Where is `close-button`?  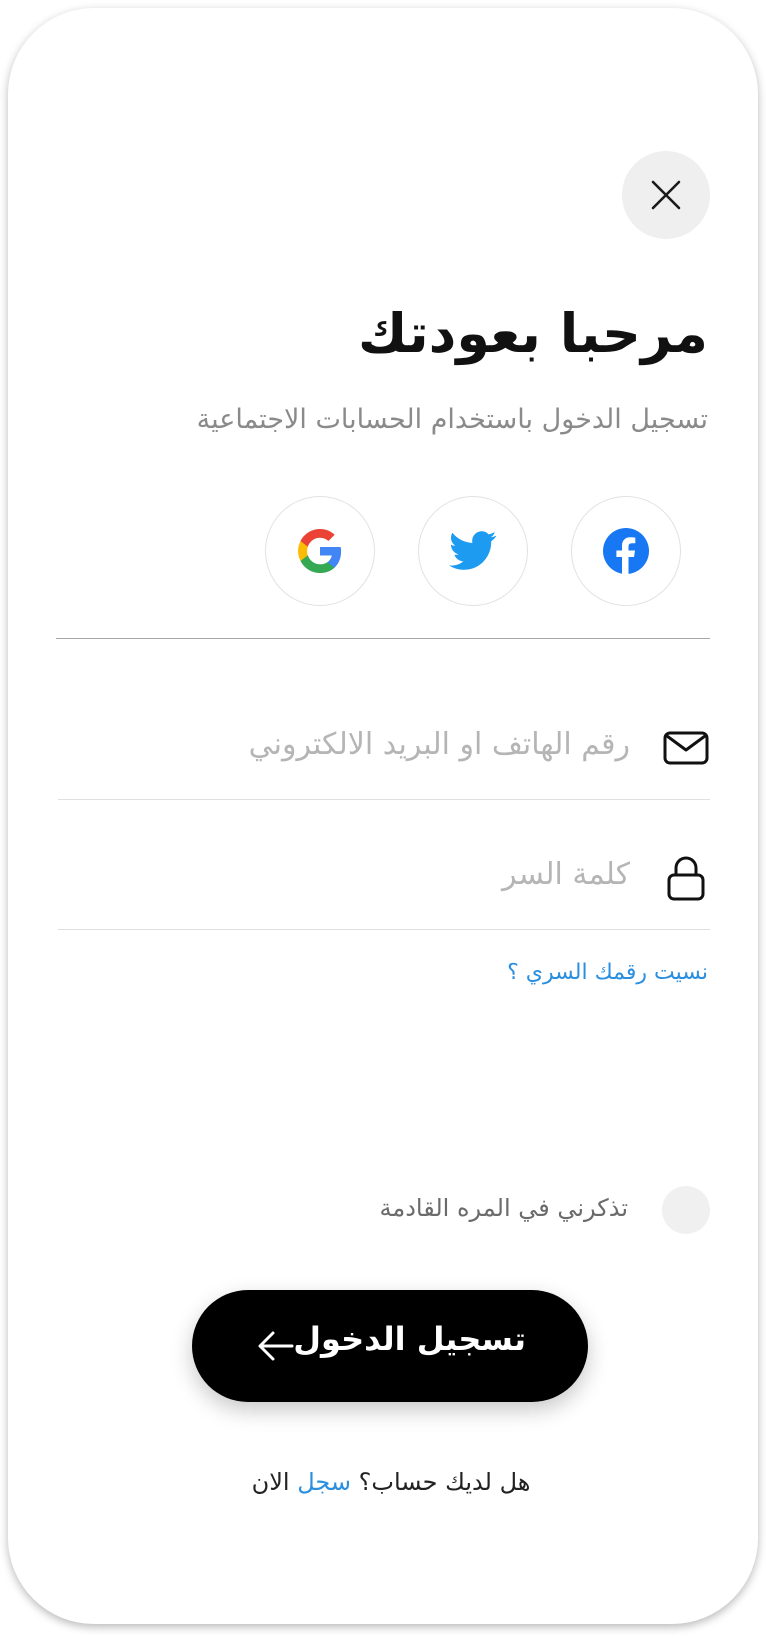 close-button is located at coordinates (666, 195).